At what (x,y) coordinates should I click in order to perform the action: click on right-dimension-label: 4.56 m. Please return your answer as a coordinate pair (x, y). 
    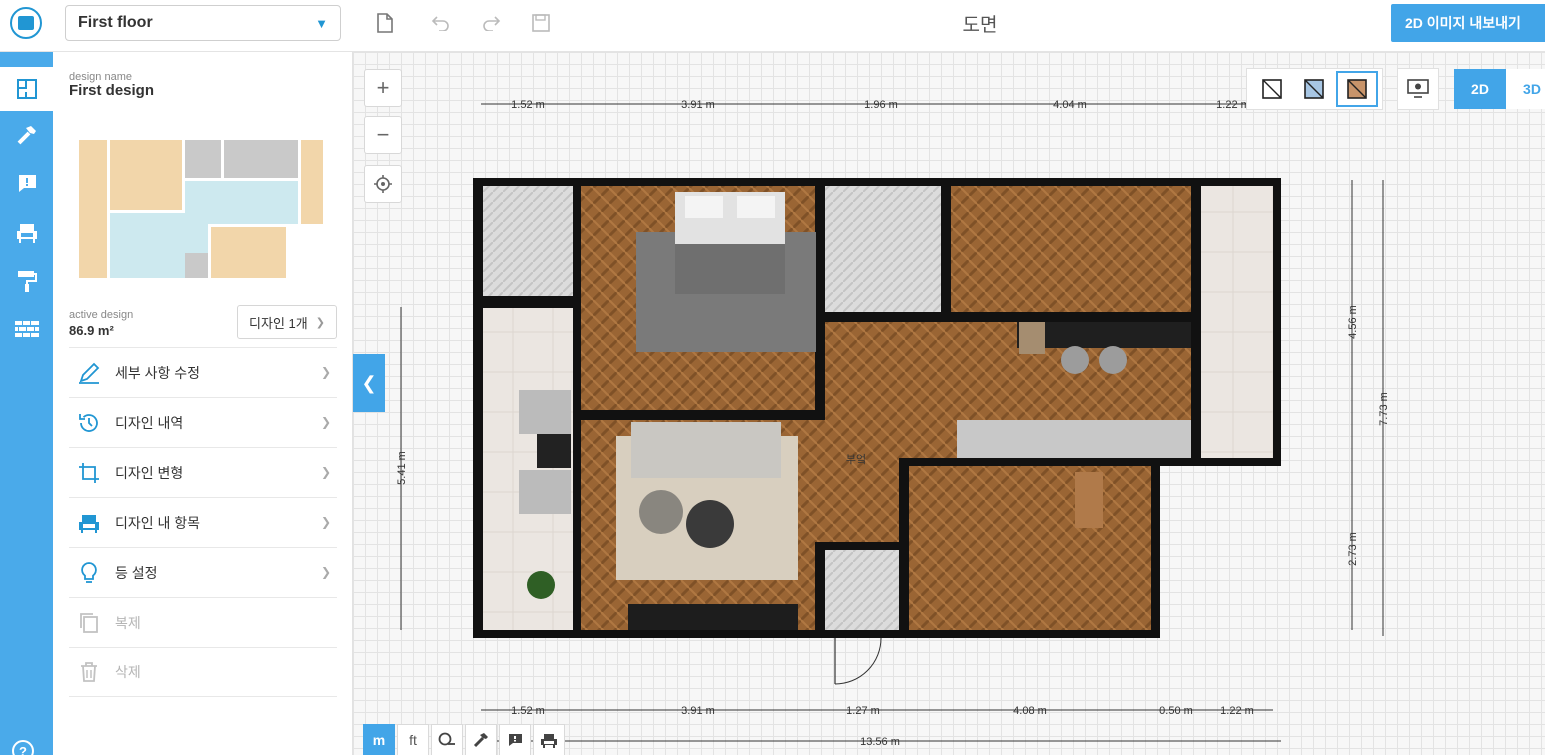
    Looking at the image, I should click on (1353, 322).